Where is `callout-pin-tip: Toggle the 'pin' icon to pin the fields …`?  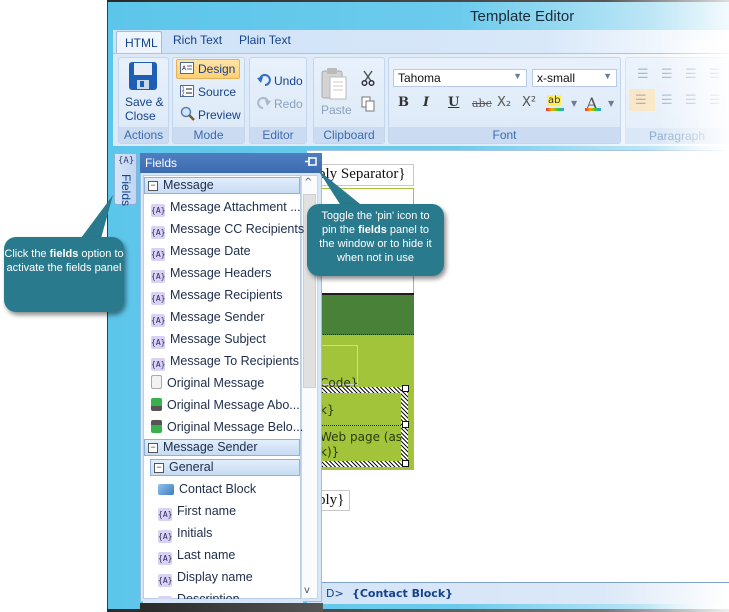 callout-pin-tip: Toggle the 'pin' icon to pin the fields … is located at coordinates (375, 240).